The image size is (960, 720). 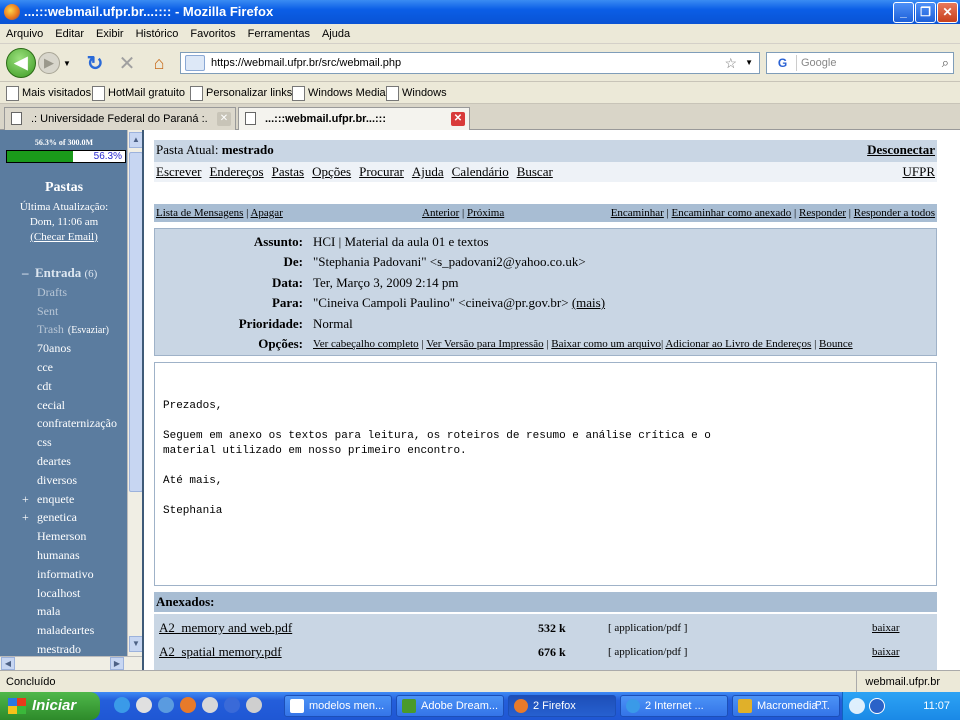 I want to click on folder-item: css, so click(x=64, y=442).